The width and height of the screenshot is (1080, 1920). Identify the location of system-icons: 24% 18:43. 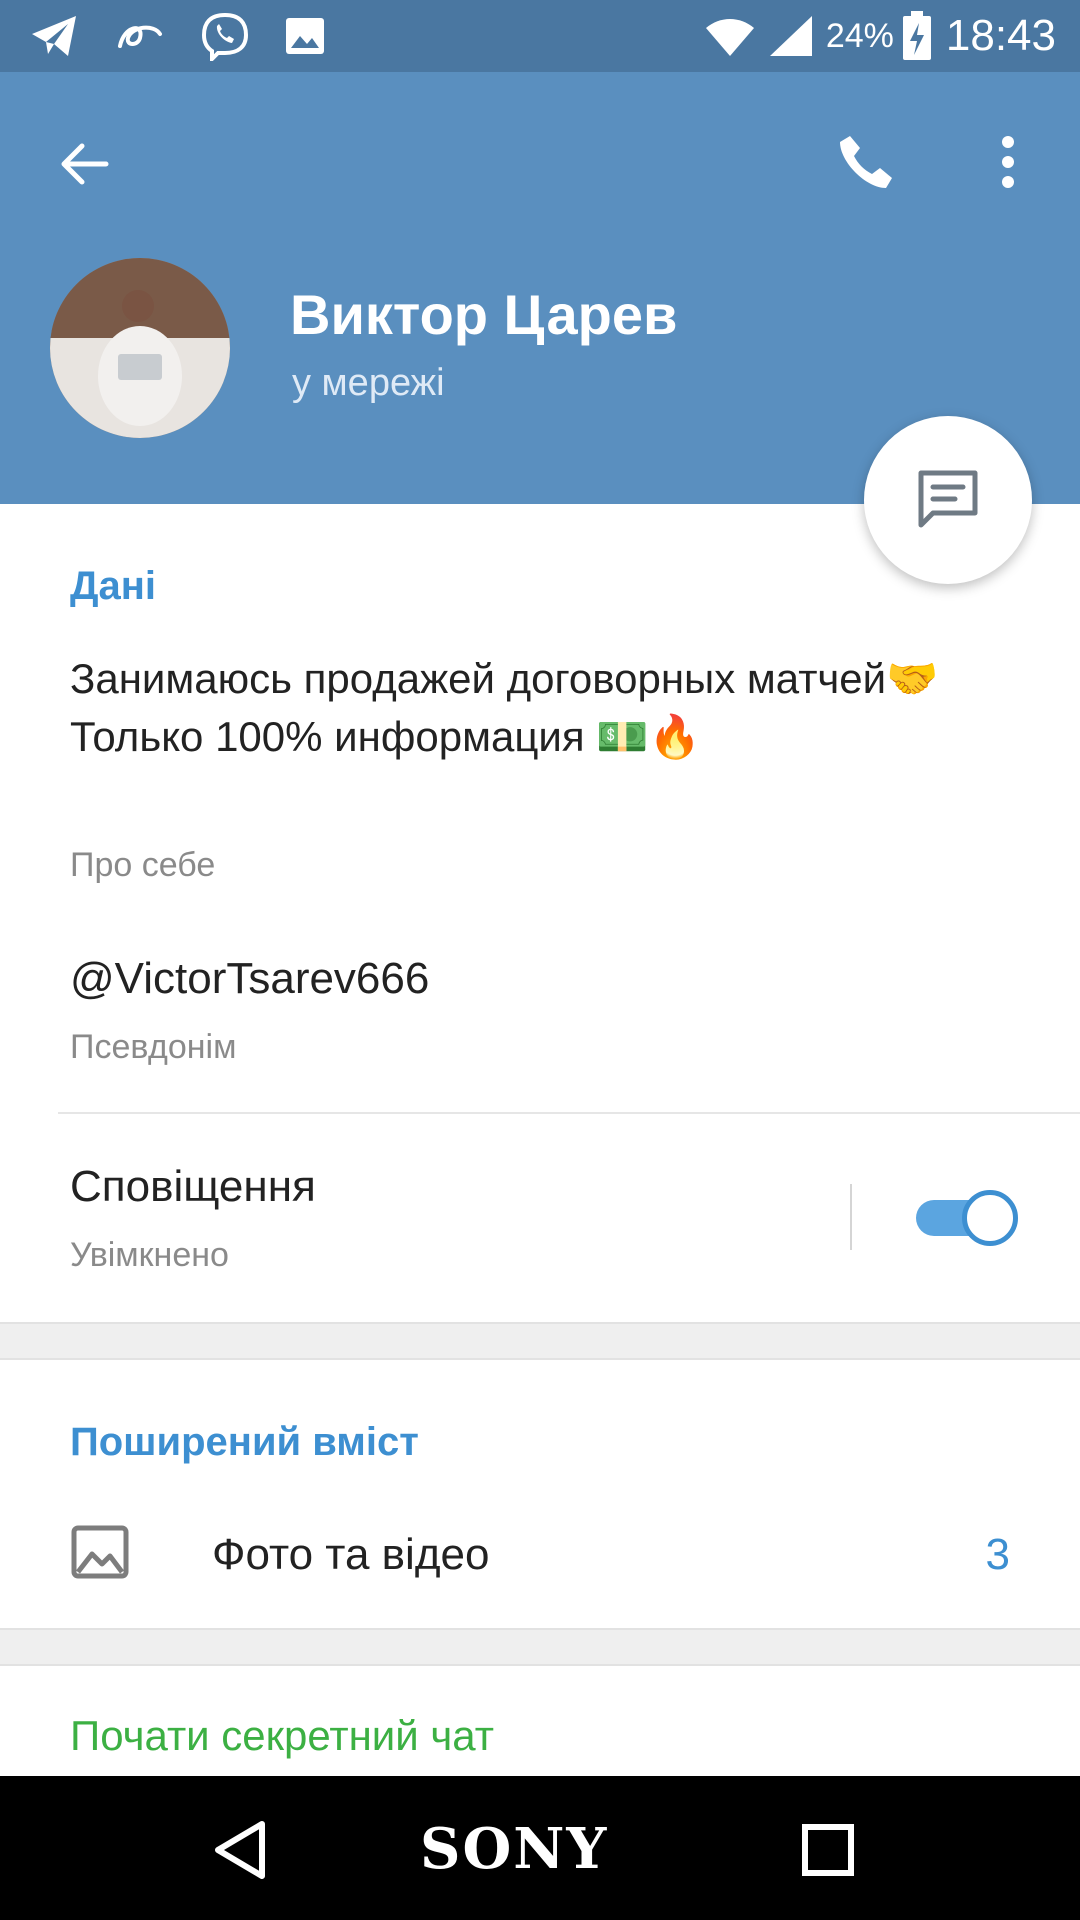
(880, 36).